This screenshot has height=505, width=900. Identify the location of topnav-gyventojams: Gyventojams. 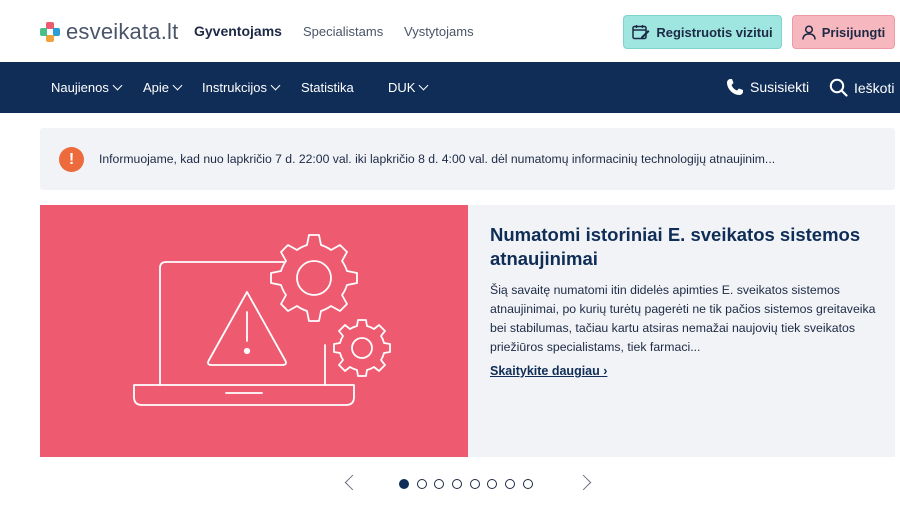
(238, 31).